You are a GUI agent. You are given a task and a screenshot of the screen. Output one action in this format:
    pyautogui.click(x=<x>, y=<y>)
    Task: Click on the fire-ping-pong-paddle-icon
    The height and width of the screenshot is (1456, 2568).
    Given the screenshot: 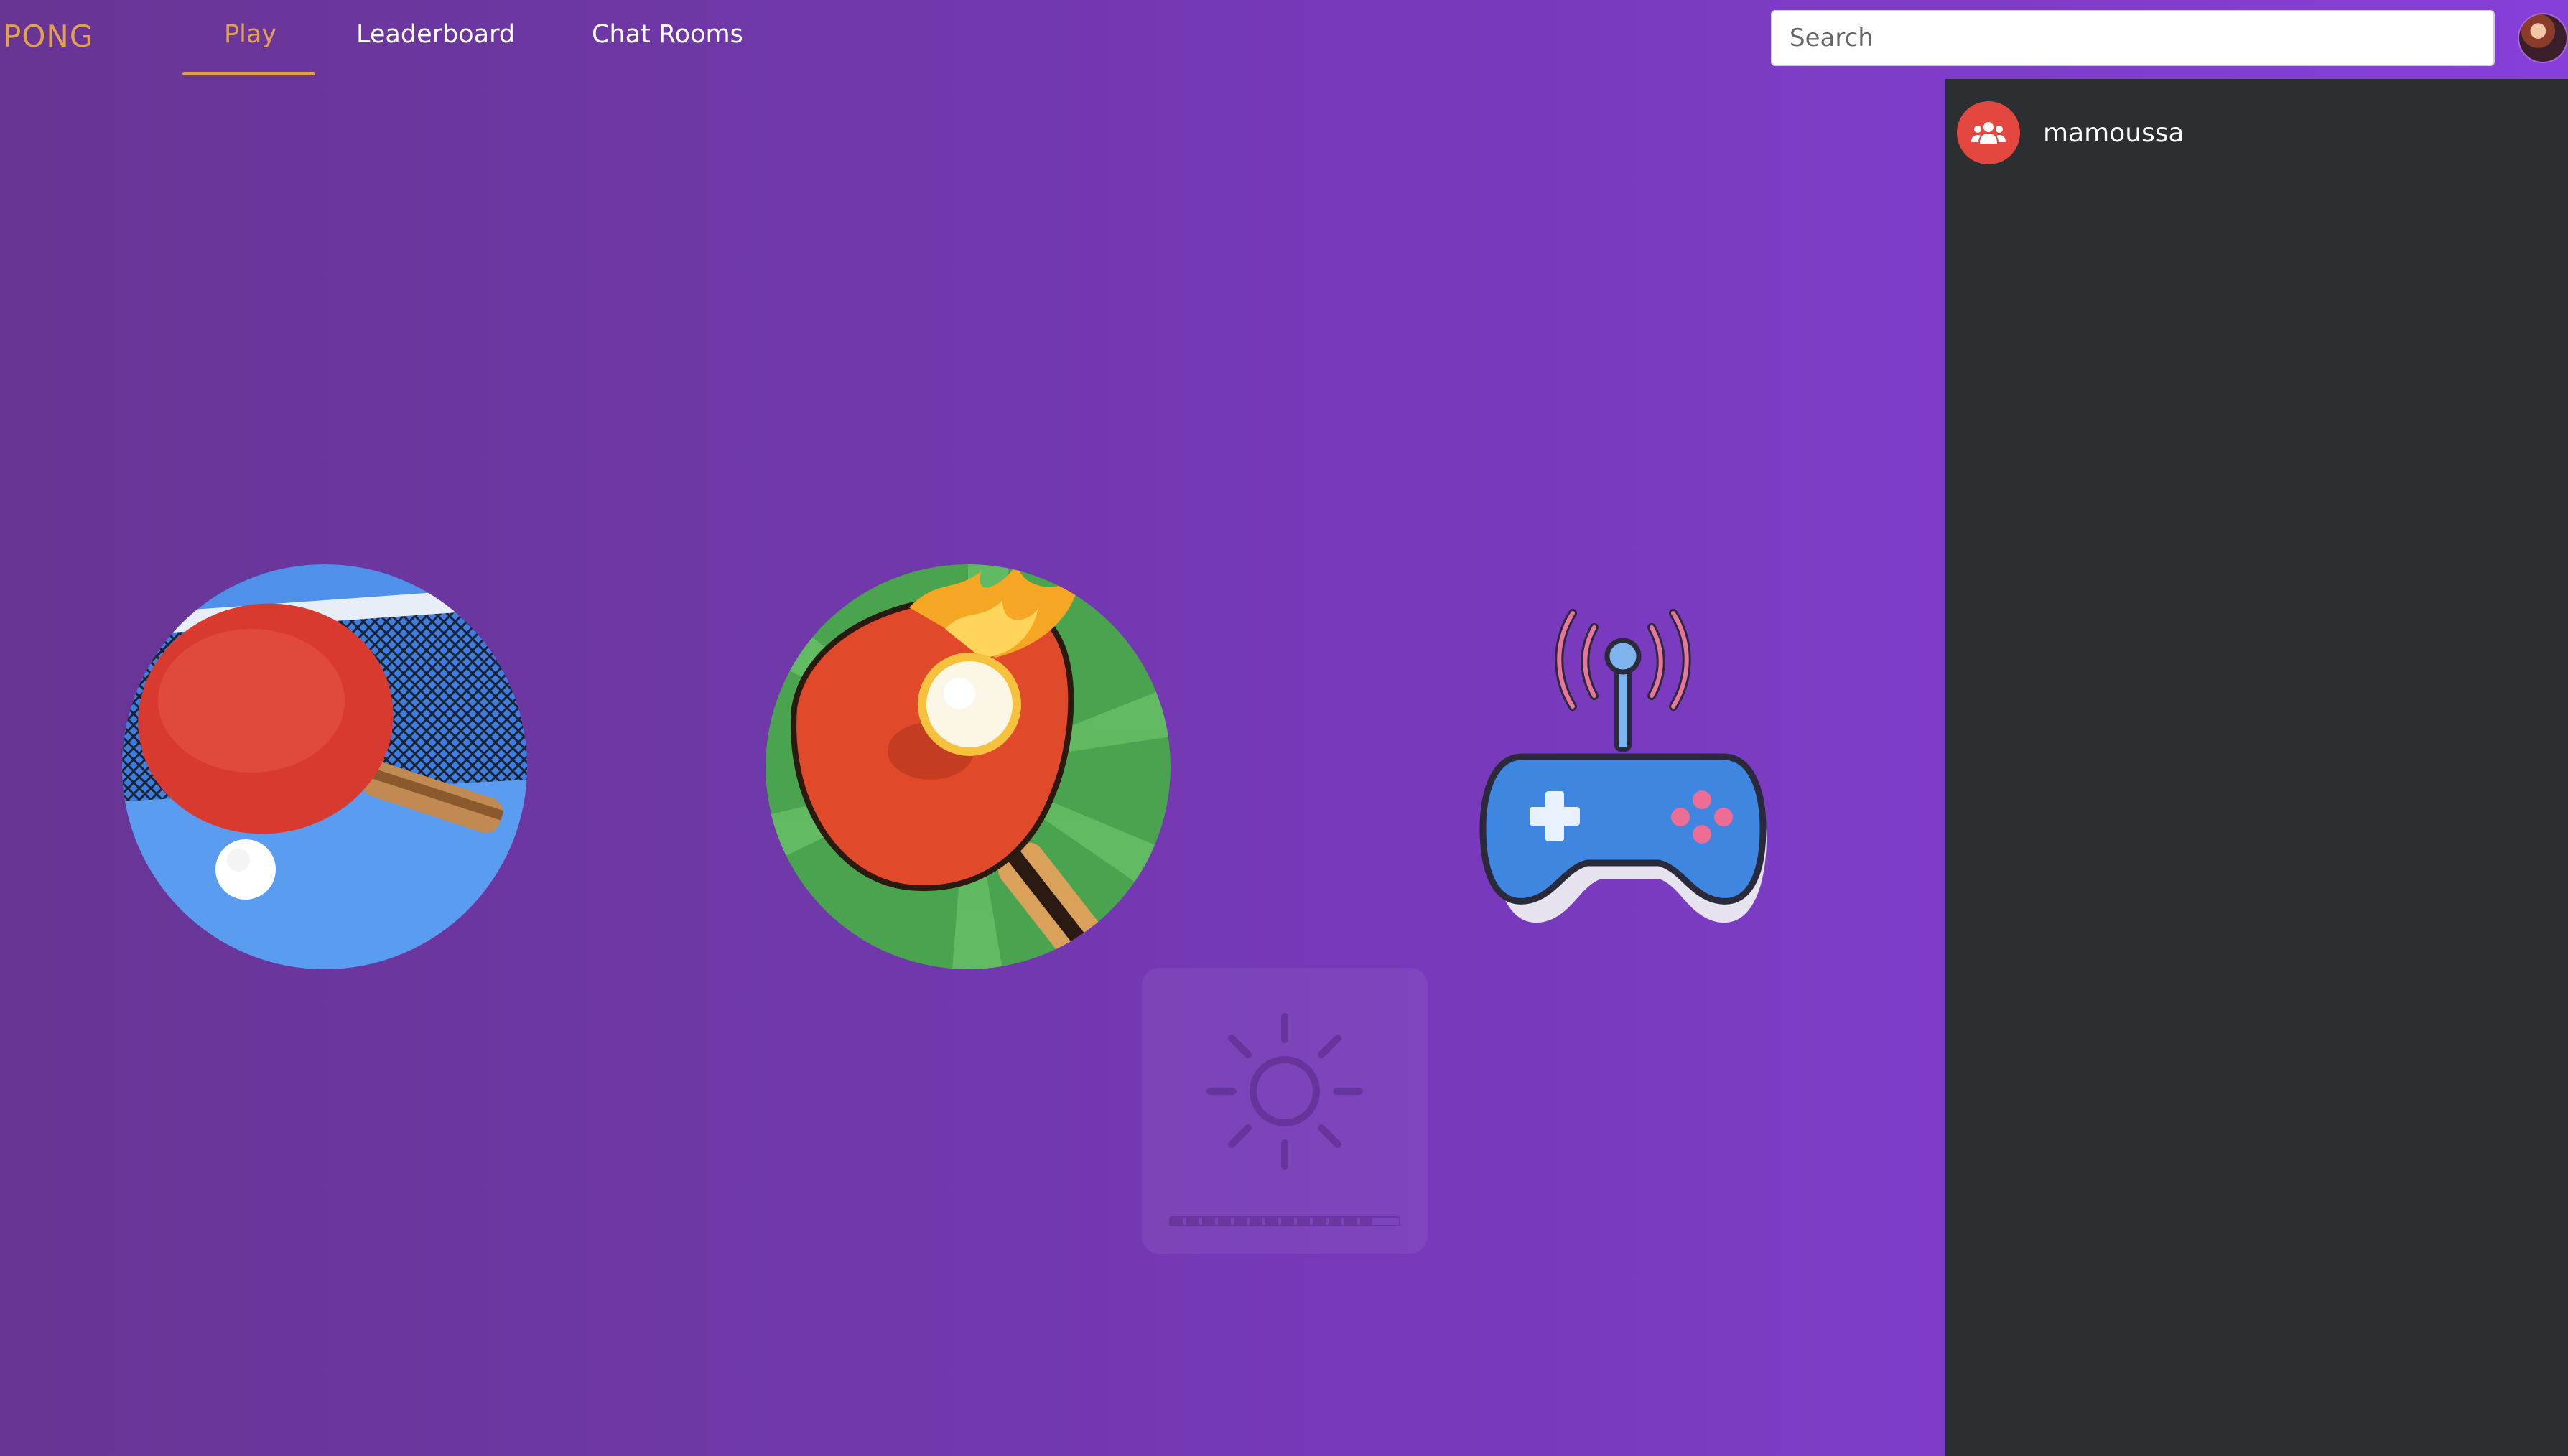 What is the action you would take?
    pyautogui.click(x=968, y=766)
    